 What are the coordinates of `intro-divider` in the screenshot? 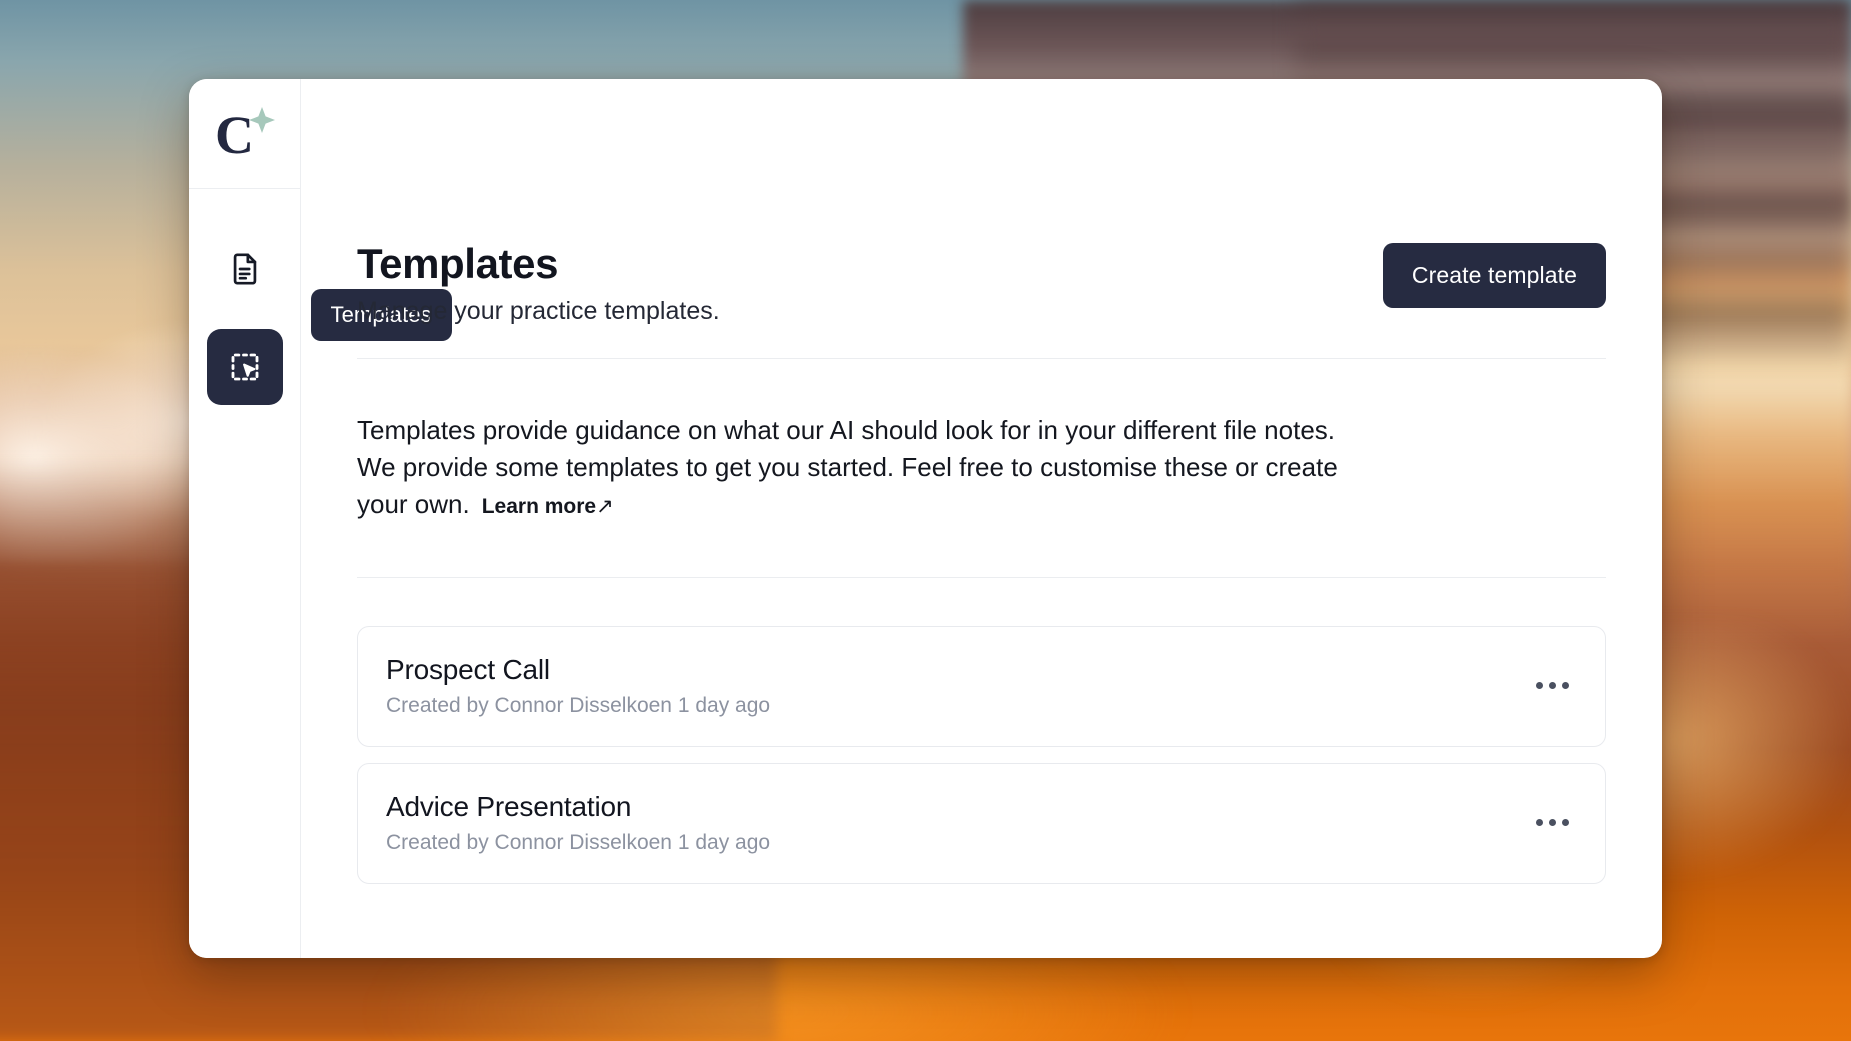 It's located at (981, 577).